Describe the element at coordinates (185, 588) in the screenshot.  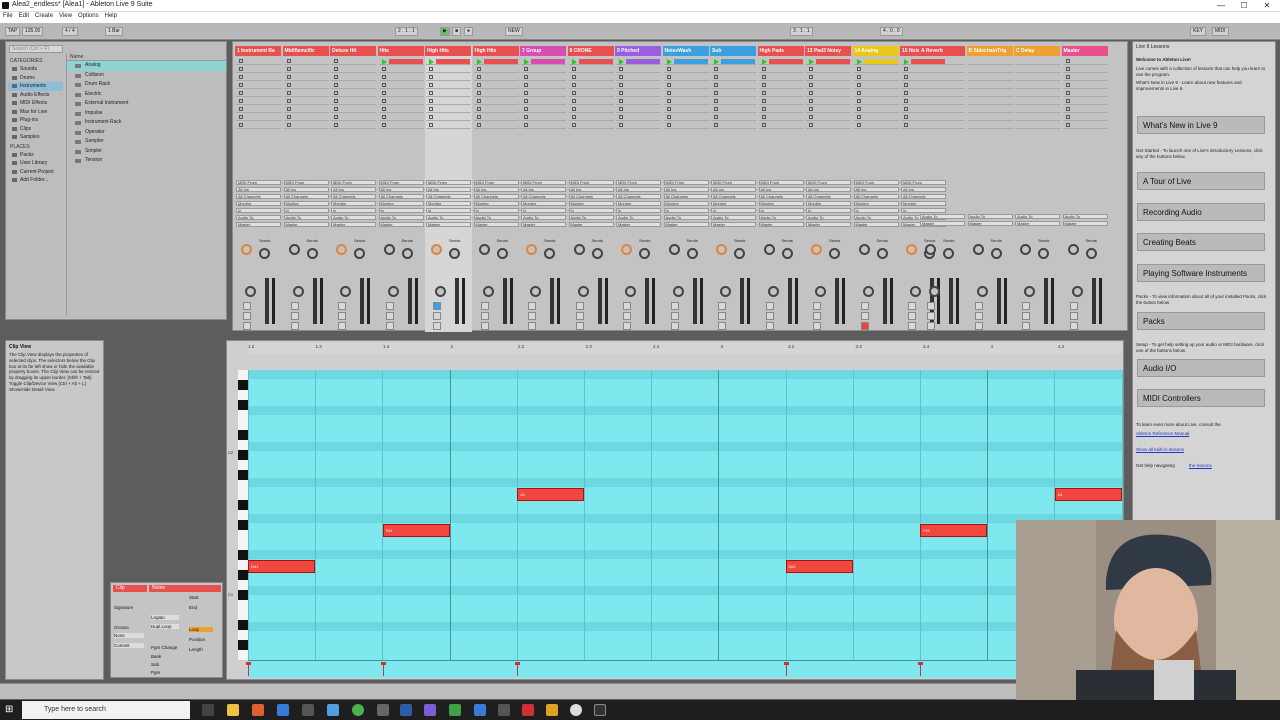
I see `notes-tab: Notes` at that location.